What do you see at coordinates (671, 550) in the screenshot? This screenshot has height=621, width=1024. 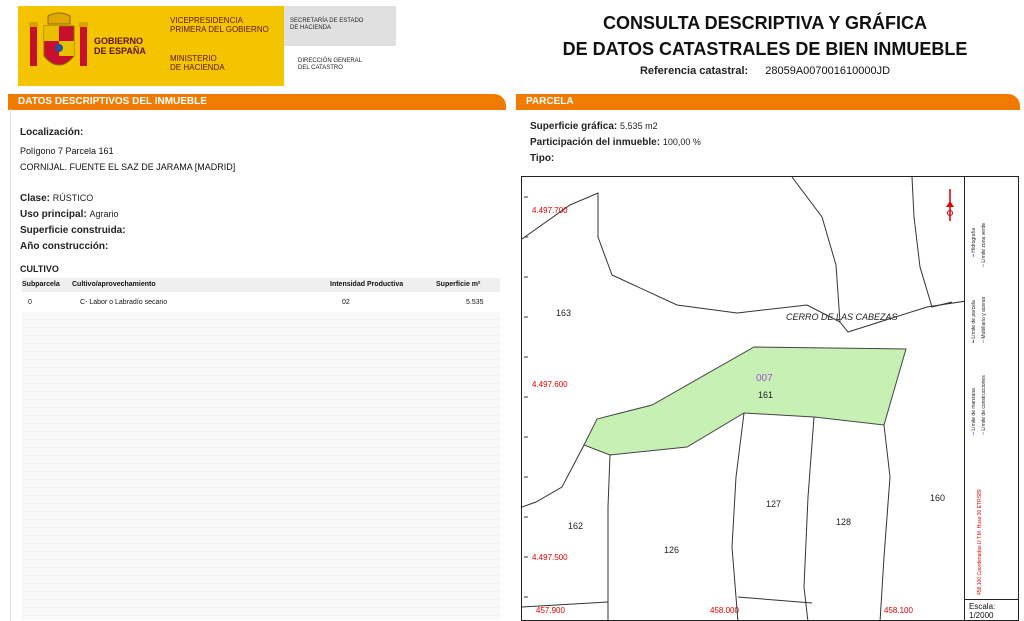 I see `parcel-label: 126` at bounding box center [671, 550].